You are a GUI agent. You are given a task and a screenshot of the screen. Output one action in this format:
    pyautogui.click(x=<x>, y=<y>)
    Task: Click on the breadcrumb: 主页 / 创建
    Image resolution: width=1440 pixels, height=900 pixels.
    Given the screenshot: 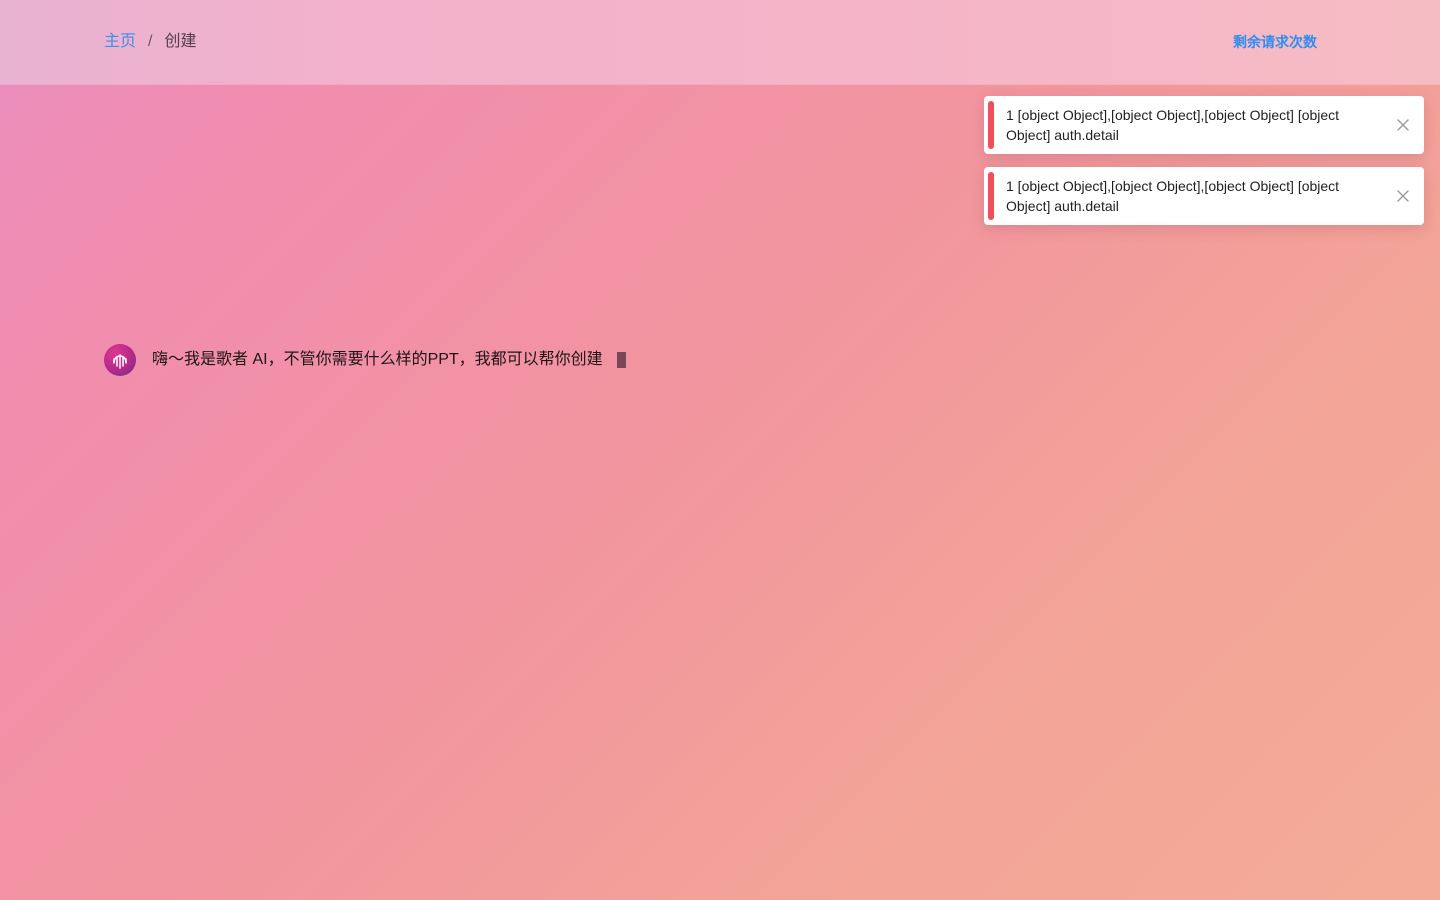 What is the action you would take?
    pyautogui.click(x=150, y=42)
    